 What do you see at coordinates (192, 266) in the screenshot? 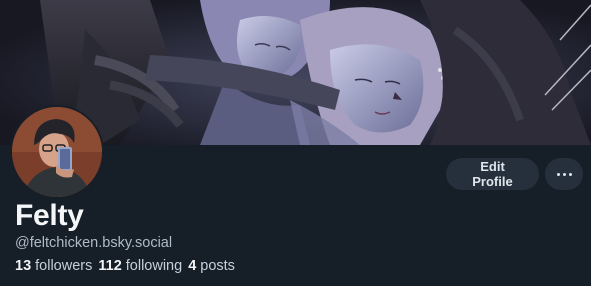
I see `posts-count: 4` at bounding box center [192, 266].